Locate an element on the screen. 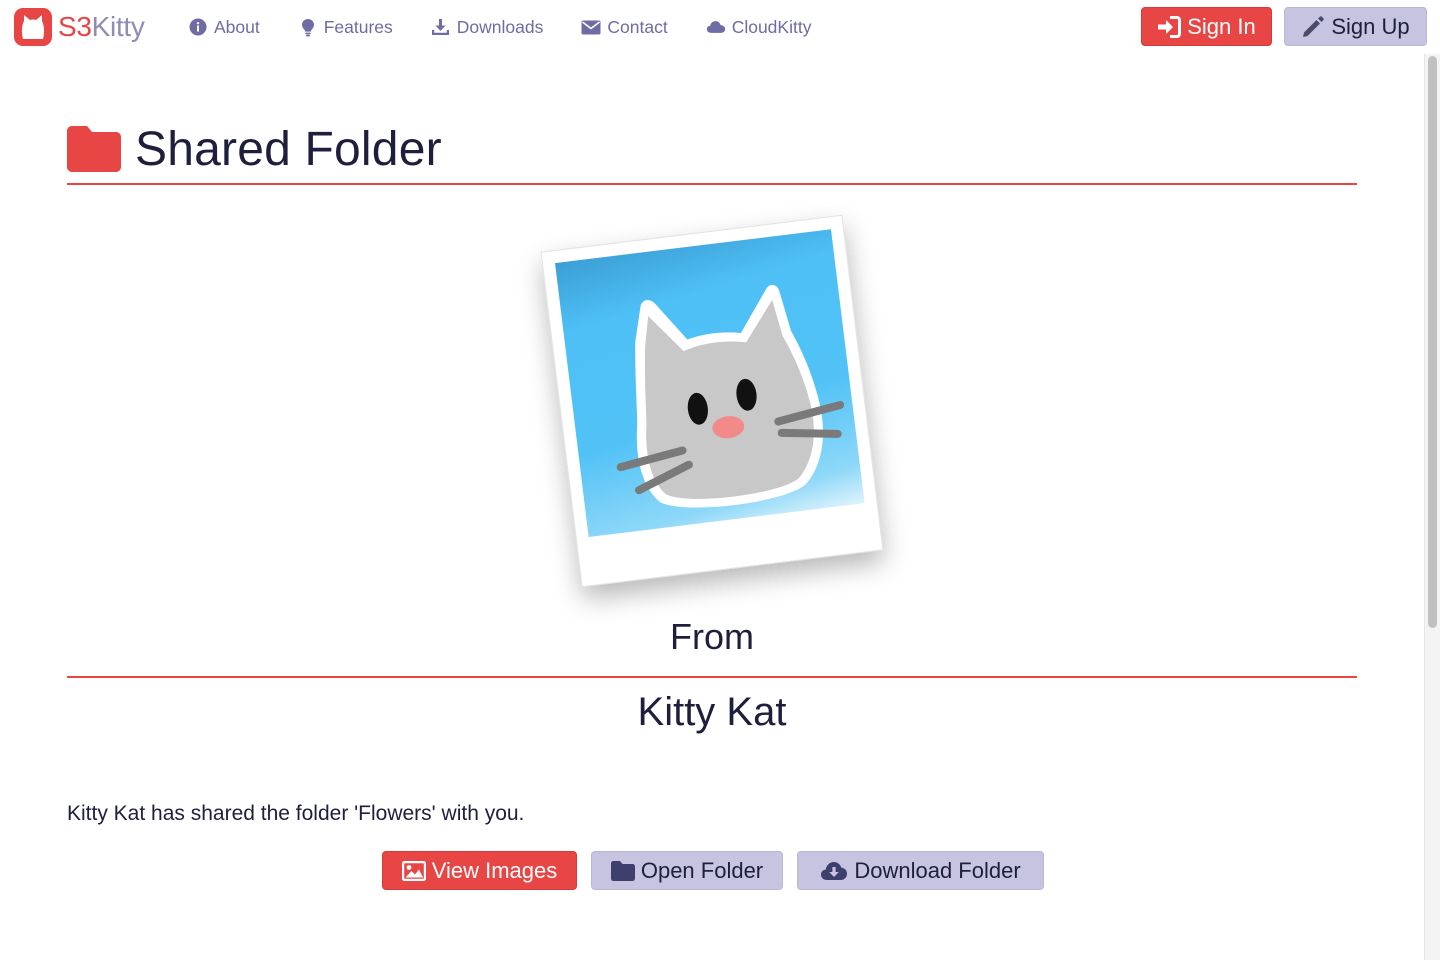 Image resolution: width=1440 pixels, height=960 pixels. nav-contact: Contact is located at coordinates (624, 27).